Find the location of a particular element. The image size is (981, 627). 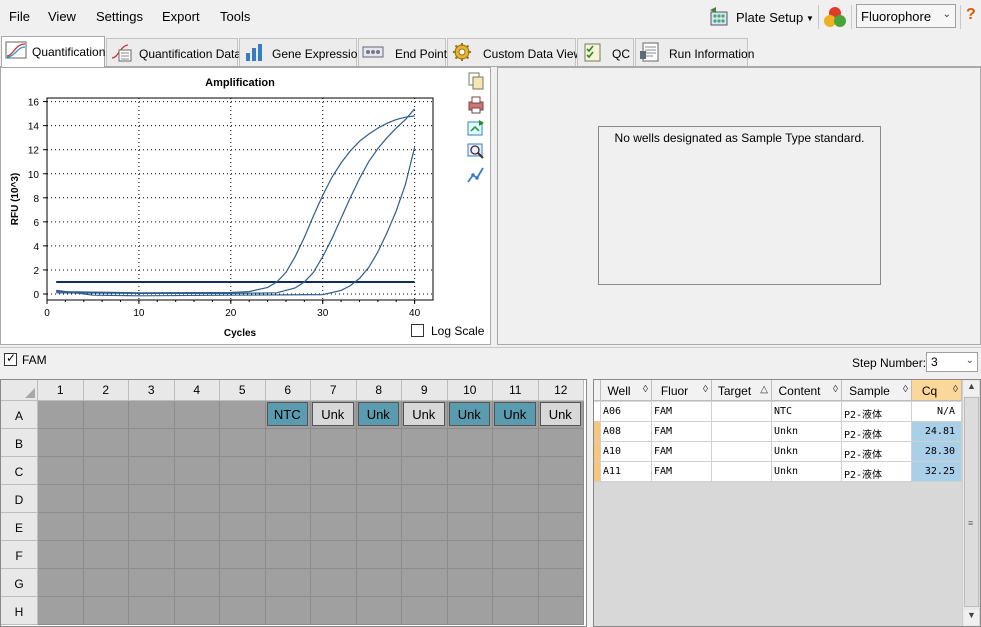

table-cell-cq: 32.25 is located at coordinates (937, 472).